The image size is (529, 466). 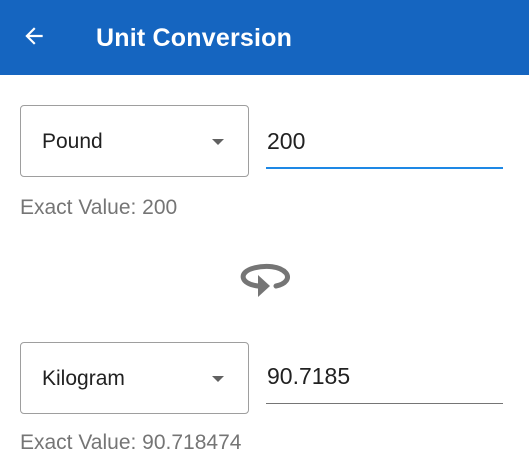 I want to click on back-button, so click(x=34, y=38).